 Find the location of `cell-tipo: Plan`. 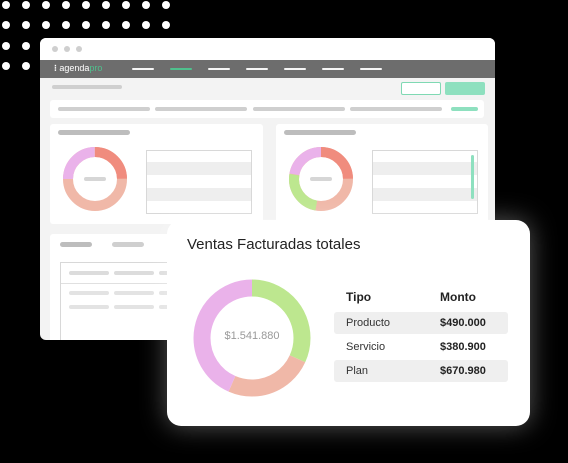

cell-tipo: Plan is located at coordinates (357, 371).